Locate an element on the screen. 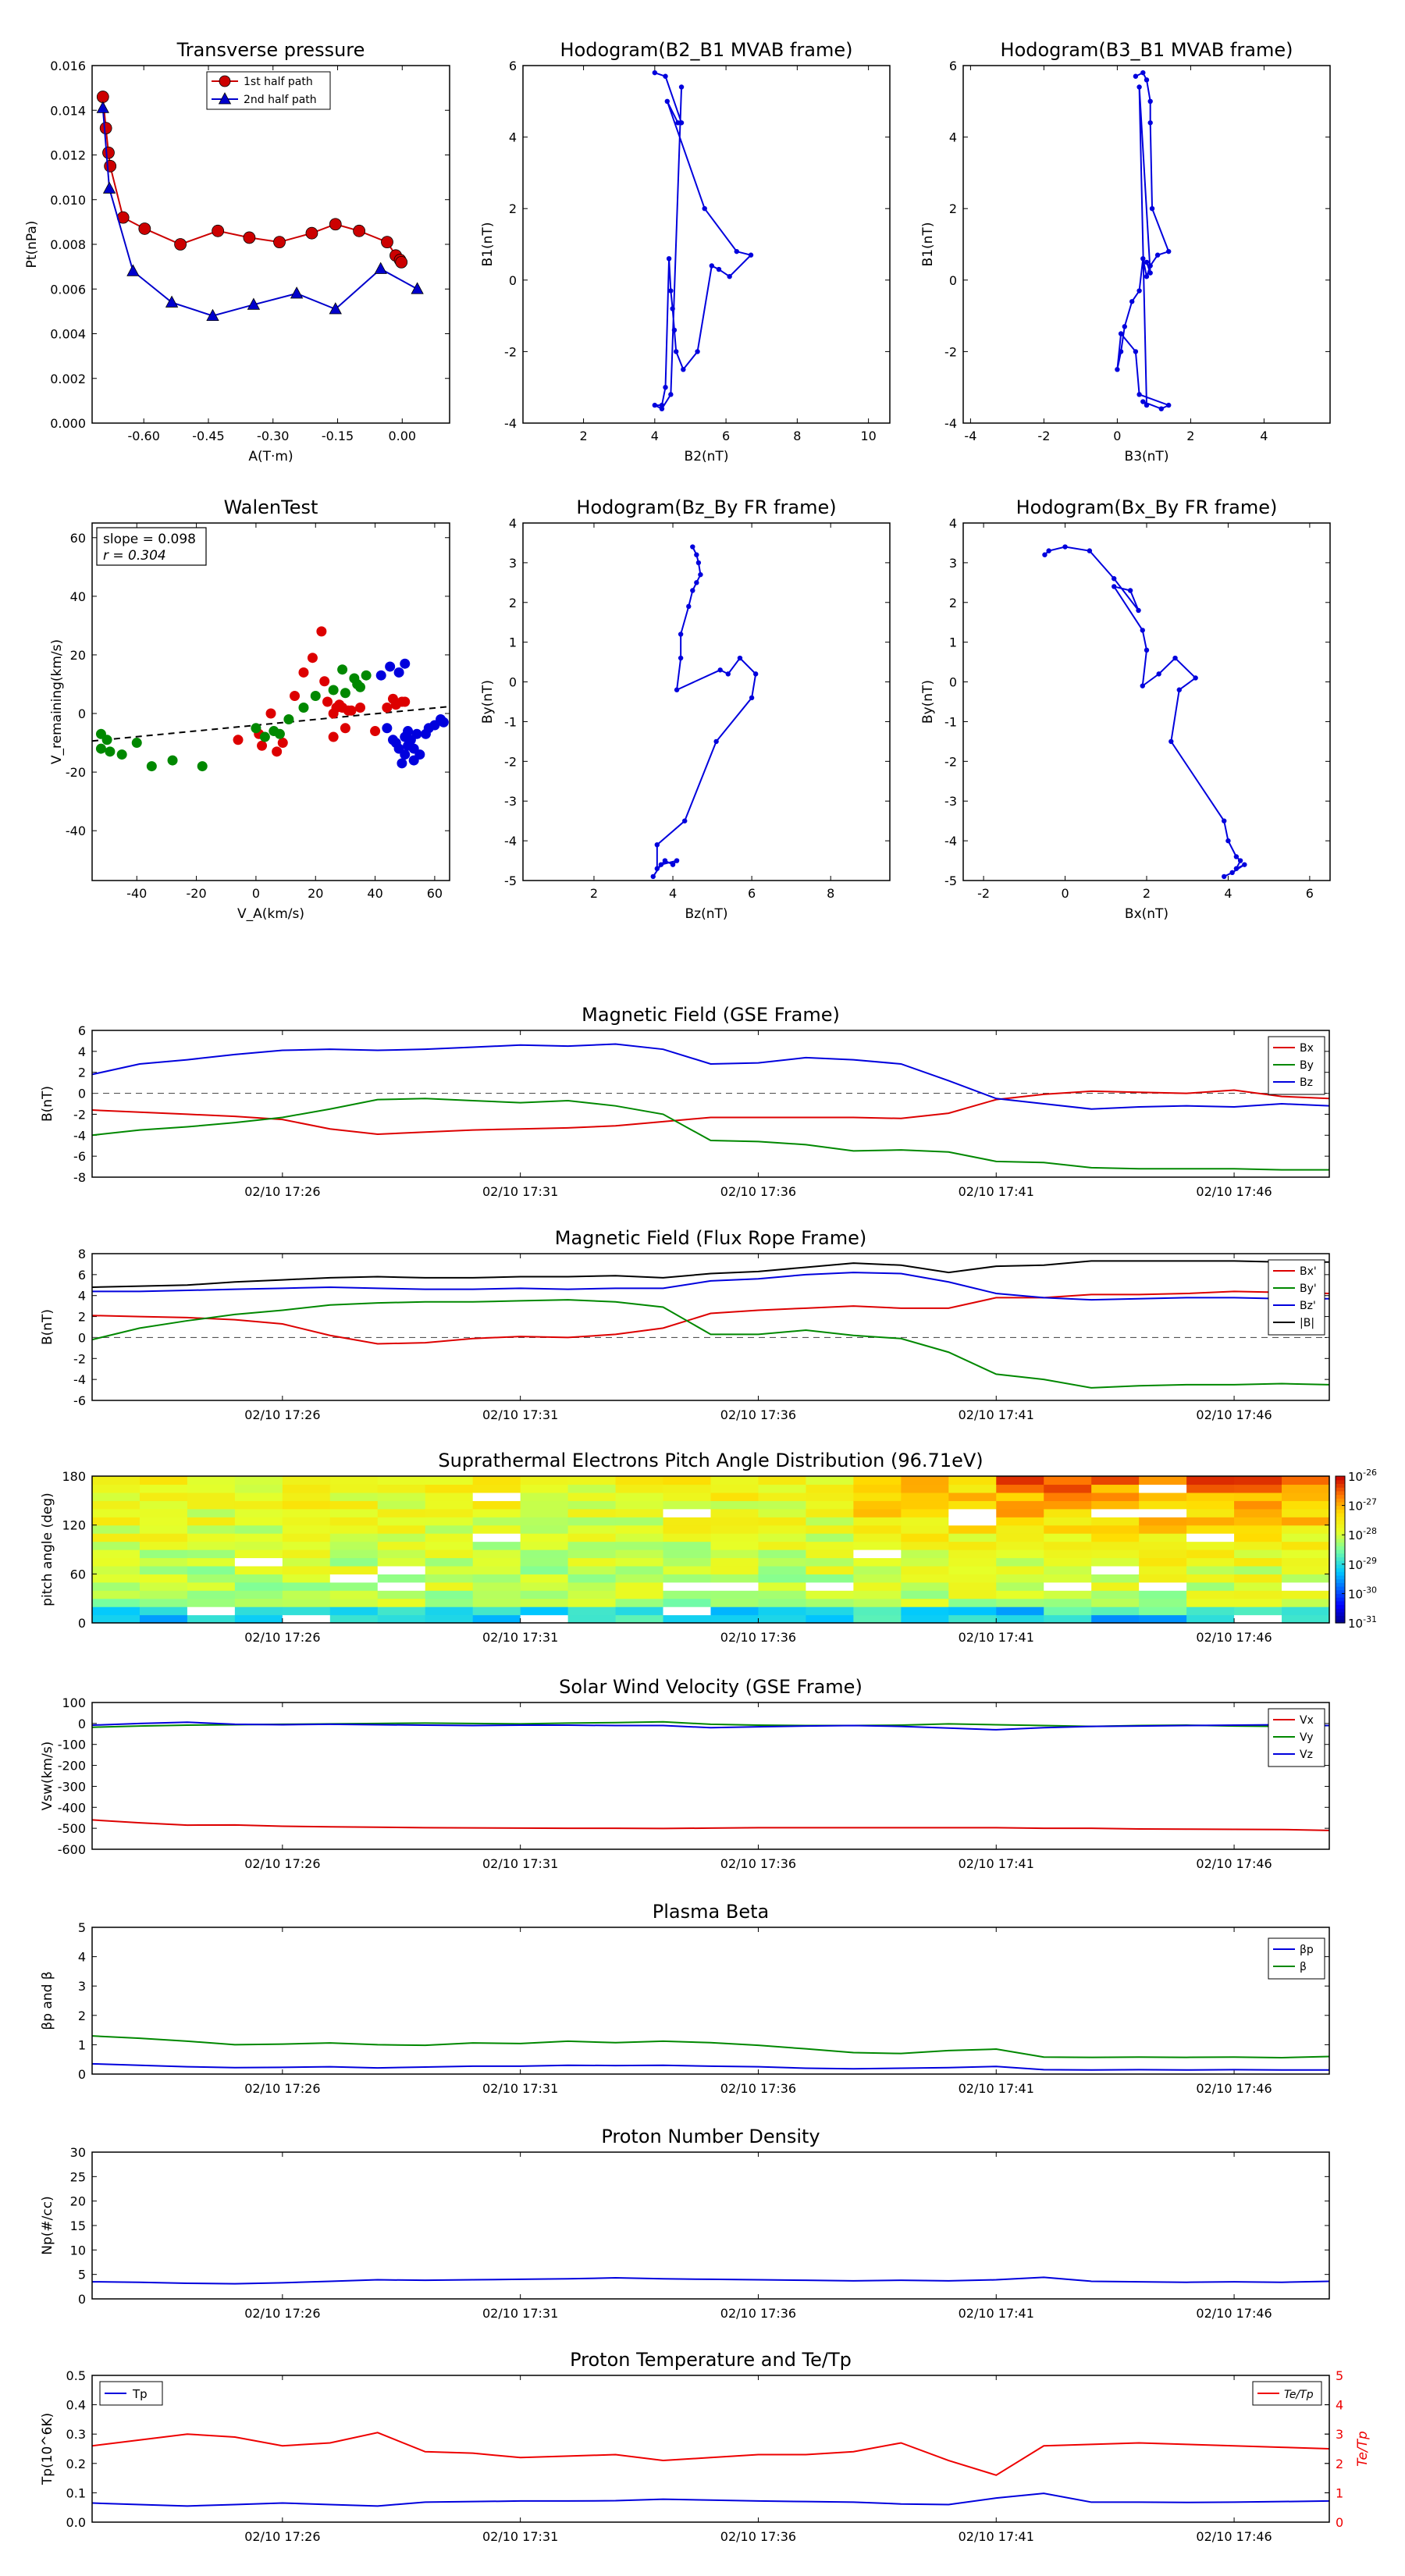 The height and width of the screenshot is (2576, 1405). y-tick-label: 4 is located at coordinates (513, 523).